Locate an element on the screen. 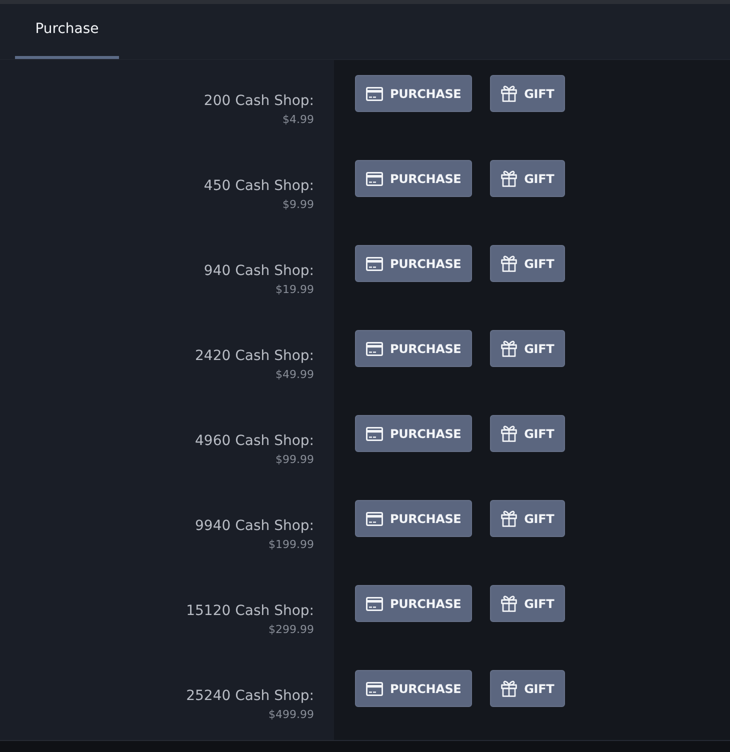 This screenshot has width=730, height=752. package-price: $9.99 is located at coordinates (298, 204).